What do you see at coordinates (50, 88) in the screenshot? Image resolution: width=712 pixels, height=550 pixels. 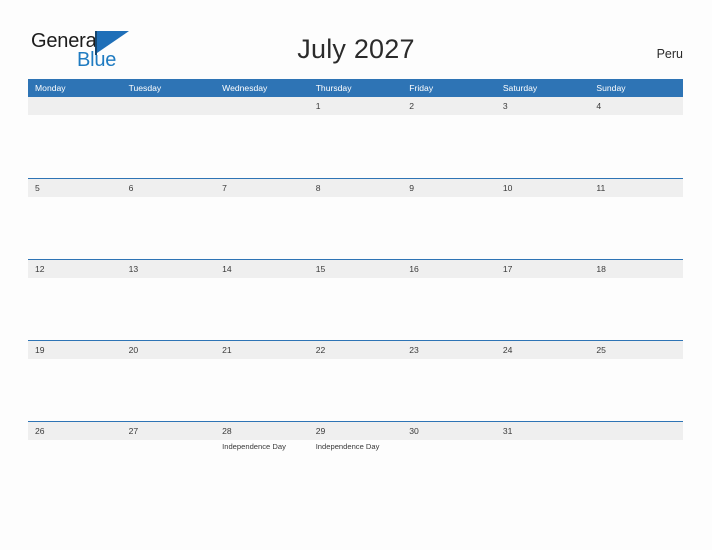 I see `weekday-header-monday: Monday` at bounding box center [50, 88].